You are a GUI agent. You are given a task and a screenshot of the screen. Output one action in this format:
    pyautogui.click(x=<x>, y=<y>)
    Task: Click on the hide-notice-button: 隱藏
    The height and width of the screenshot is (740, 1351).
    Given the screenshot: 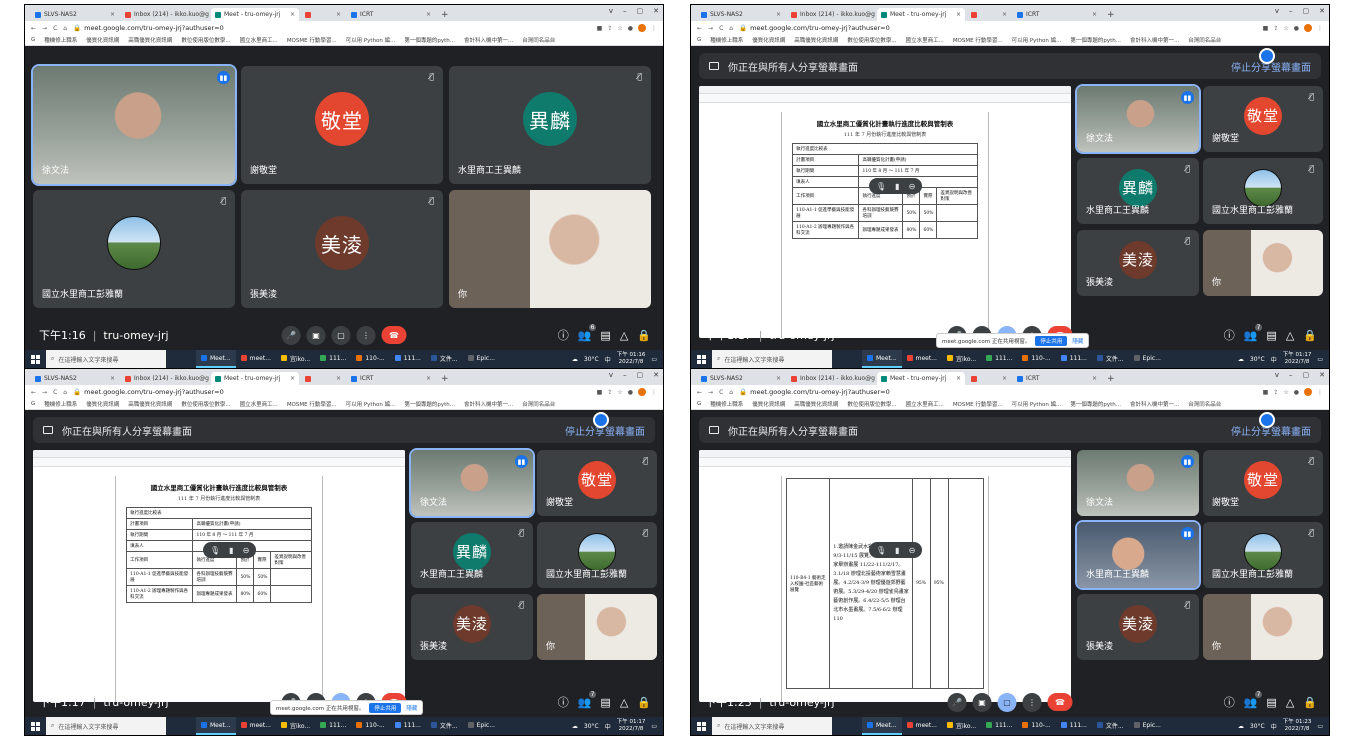 What is the action you would take?
    pyautogui.click(x=1077, y=341)
    